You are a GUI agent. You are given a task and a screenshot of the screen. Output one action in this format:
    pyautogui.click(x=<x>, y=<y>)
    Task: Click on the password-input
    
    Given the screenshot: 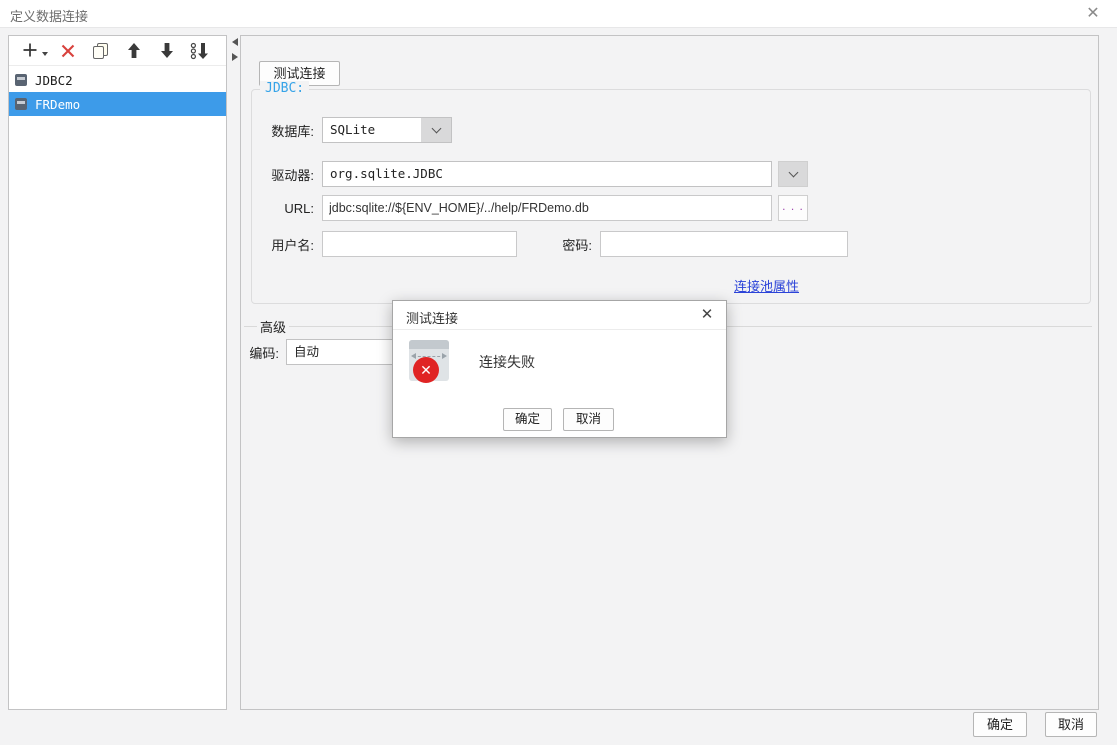 What is the action you would take?
    pyautogui.click(x=724, y=244)
    